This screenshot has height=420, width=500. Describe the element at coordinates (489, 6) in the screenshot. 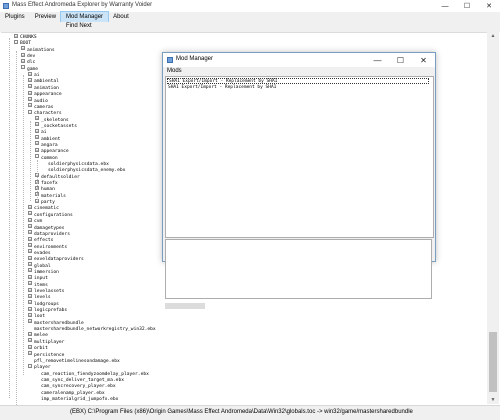

I see `close-icon: ✕` at that location.